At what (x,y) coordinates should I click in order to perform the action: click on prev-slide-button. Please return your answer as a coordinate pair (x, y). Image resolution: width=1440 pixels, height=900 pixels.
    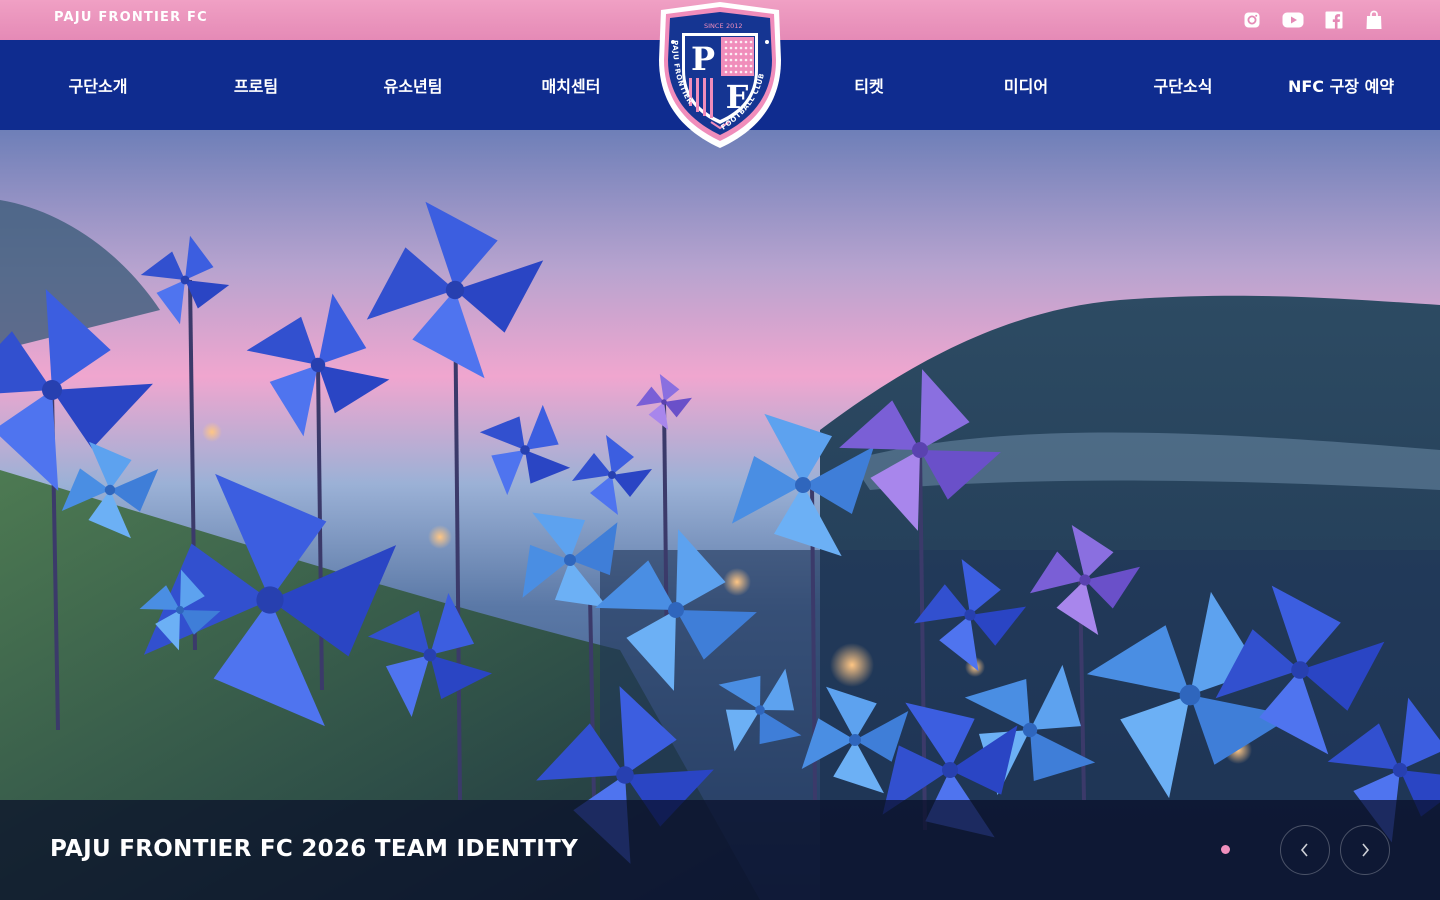
    Looking at the image, I should click on (1305, 850).